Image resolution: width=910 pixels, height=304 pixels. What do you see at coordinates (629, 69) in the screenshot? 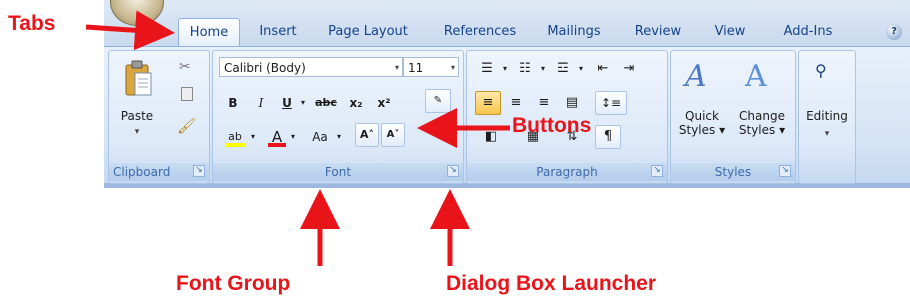
I see `increase-indent-icon: ⇥` at bounding box center [629, 69].